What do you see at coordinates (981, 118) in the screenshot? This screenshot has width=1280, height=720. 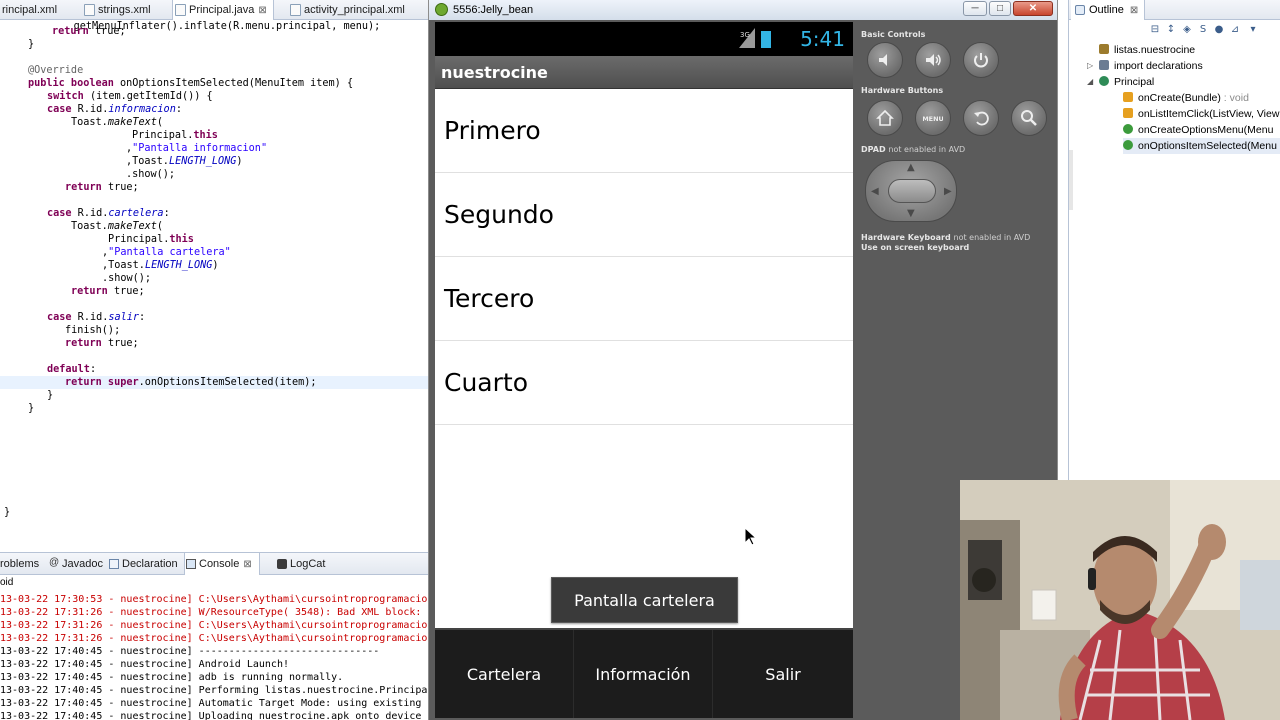 I see `back-button` at bounding box center [981, 118].